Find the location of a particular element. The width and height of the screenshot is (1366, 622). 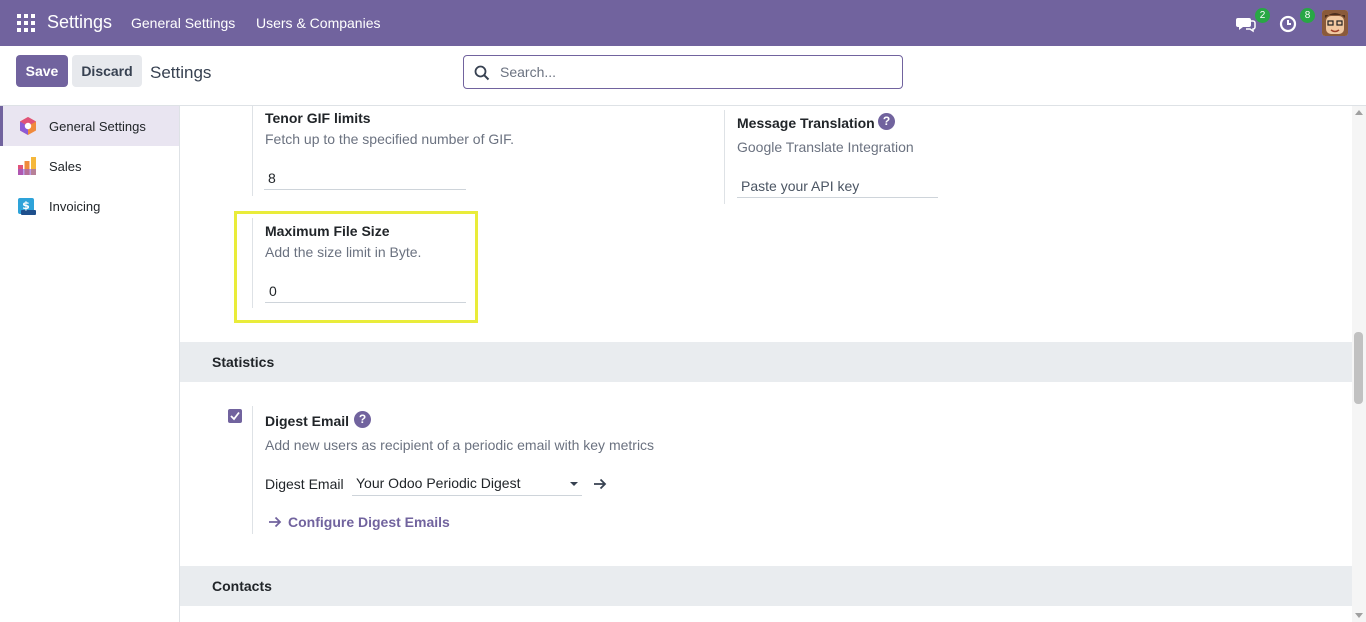

section-title: Statistics is located at coordinates (243, 362).